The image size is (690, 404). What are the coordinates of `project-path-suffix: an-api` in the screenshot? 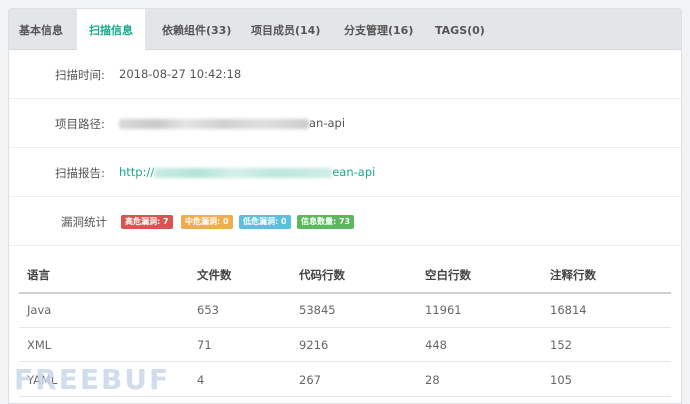 It's located at (327, 123).